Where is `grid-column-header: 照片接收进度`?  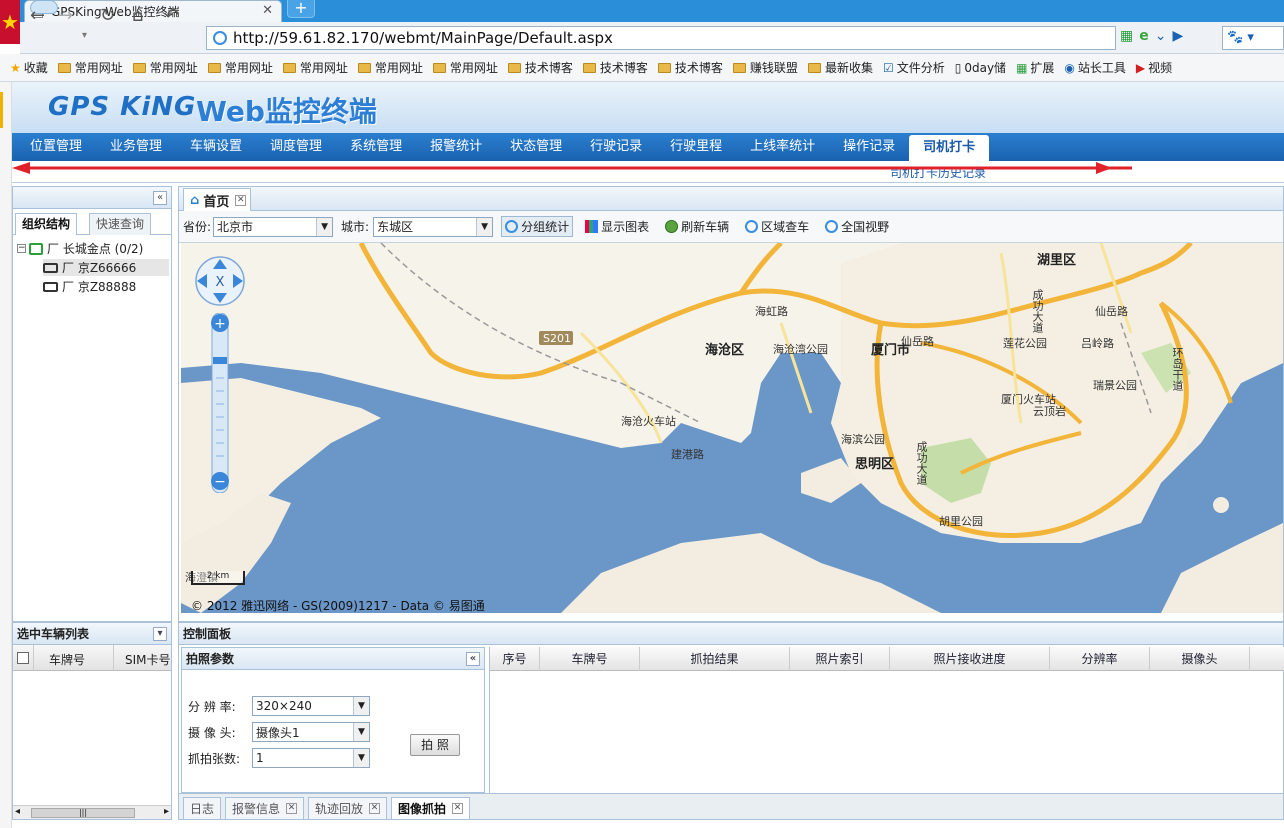
grid-column-header: 照片接收进度 is located at coordinates (970, 659).